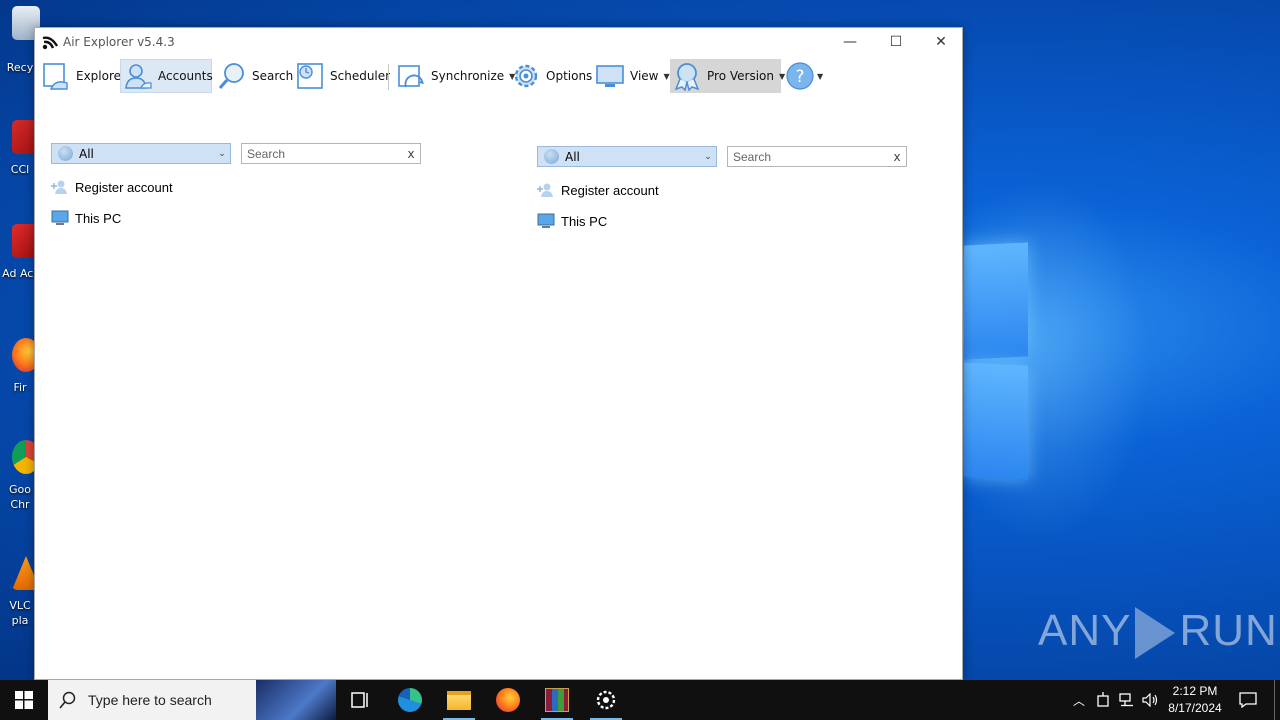  Describe the element at coordinates (572, 156) in the screenshot. I see `right-filter-value: All` at that location.